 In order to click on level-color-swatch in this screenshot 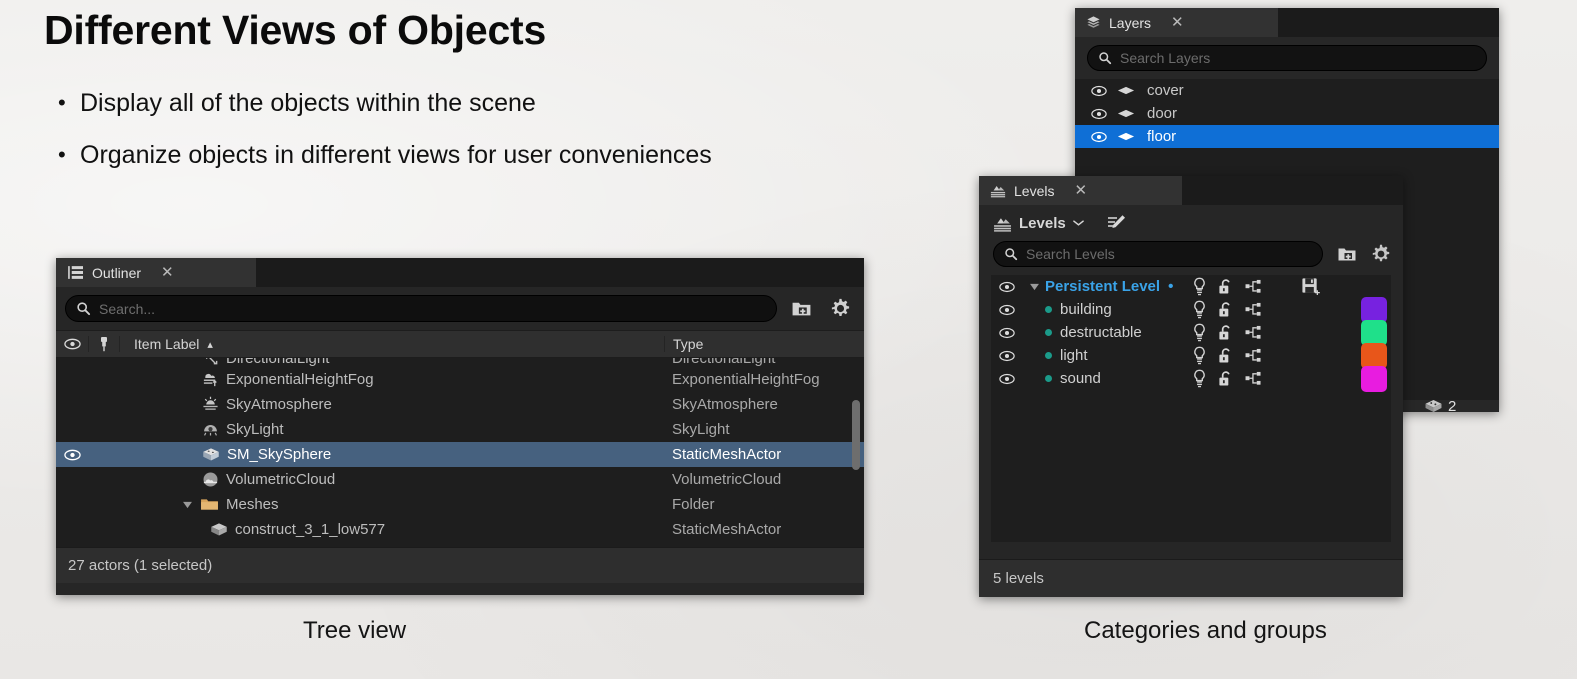, I will do `click(1374, 378)`.